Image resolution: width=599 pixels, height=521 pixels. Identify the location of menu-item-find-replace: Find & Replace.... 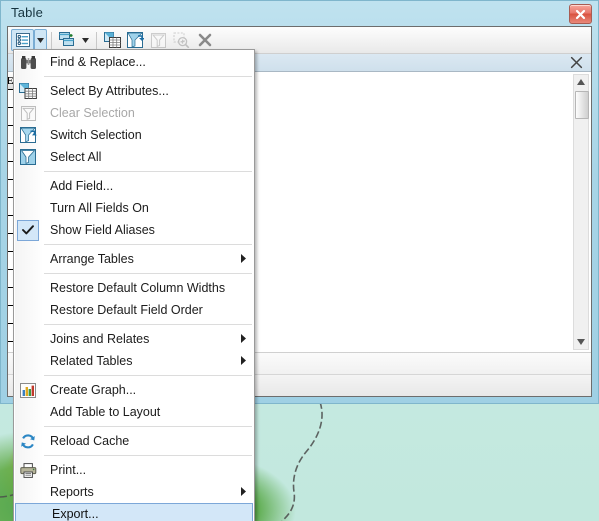
(134, 62).